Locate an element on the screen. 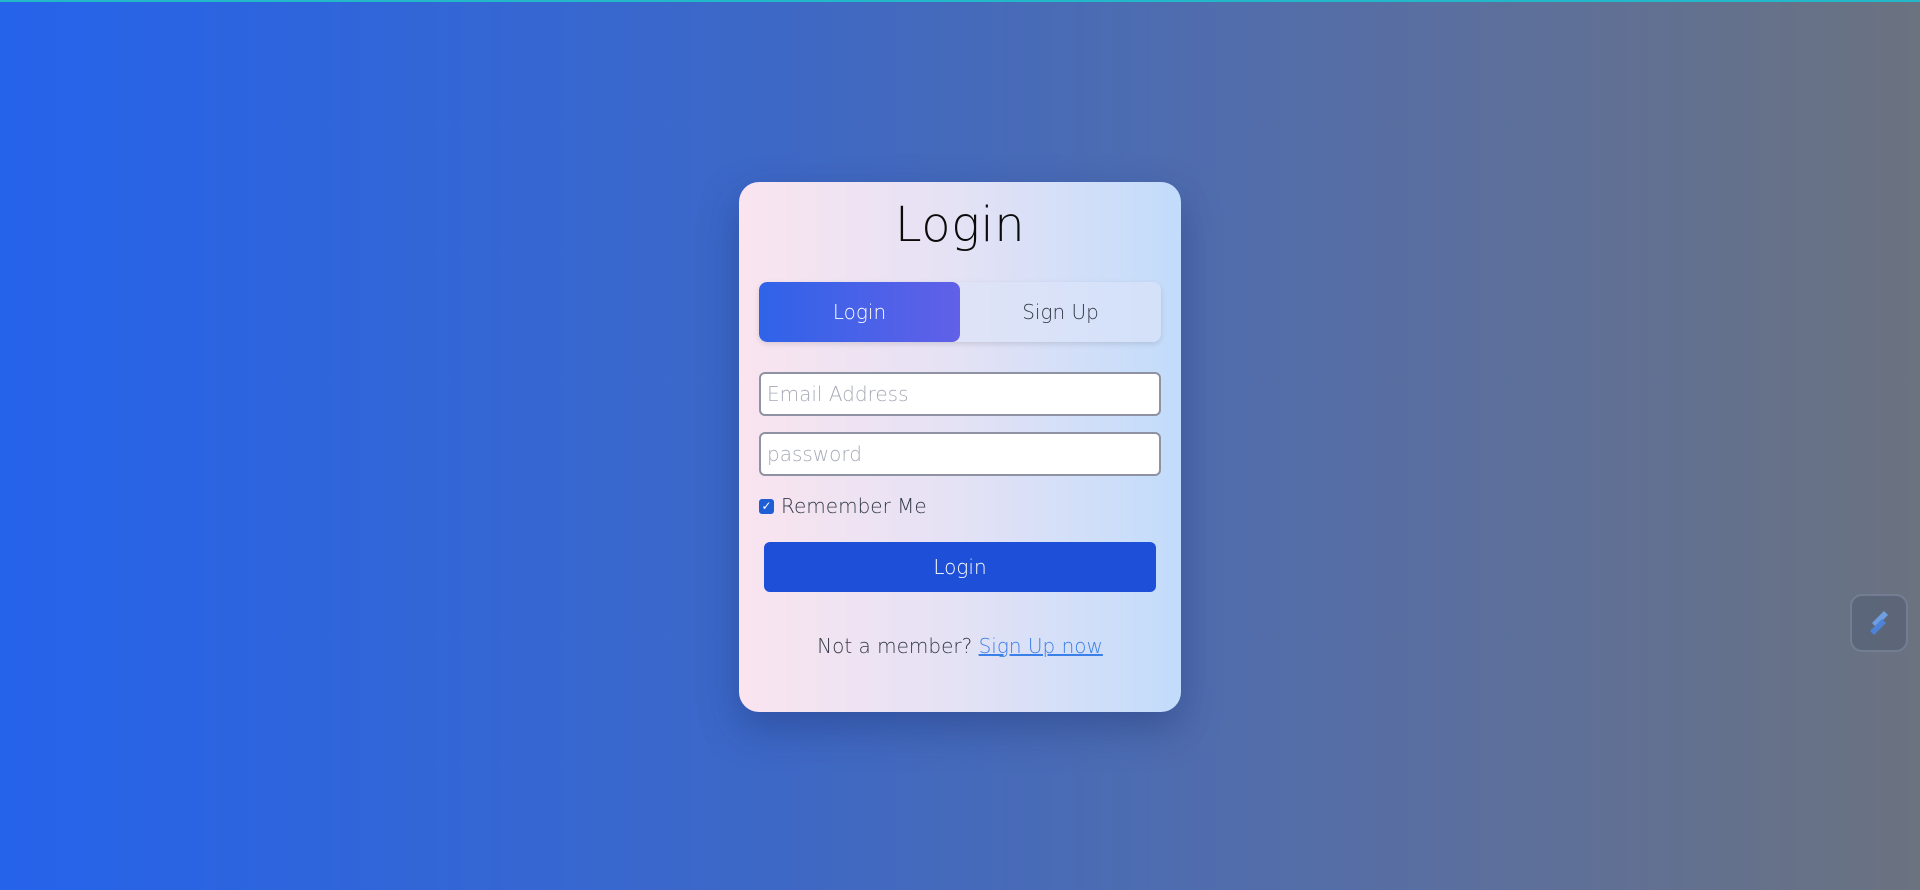 The width and height of the screenshot is (1920, 890). tab-login: Login is located at coordinates (859, 312).